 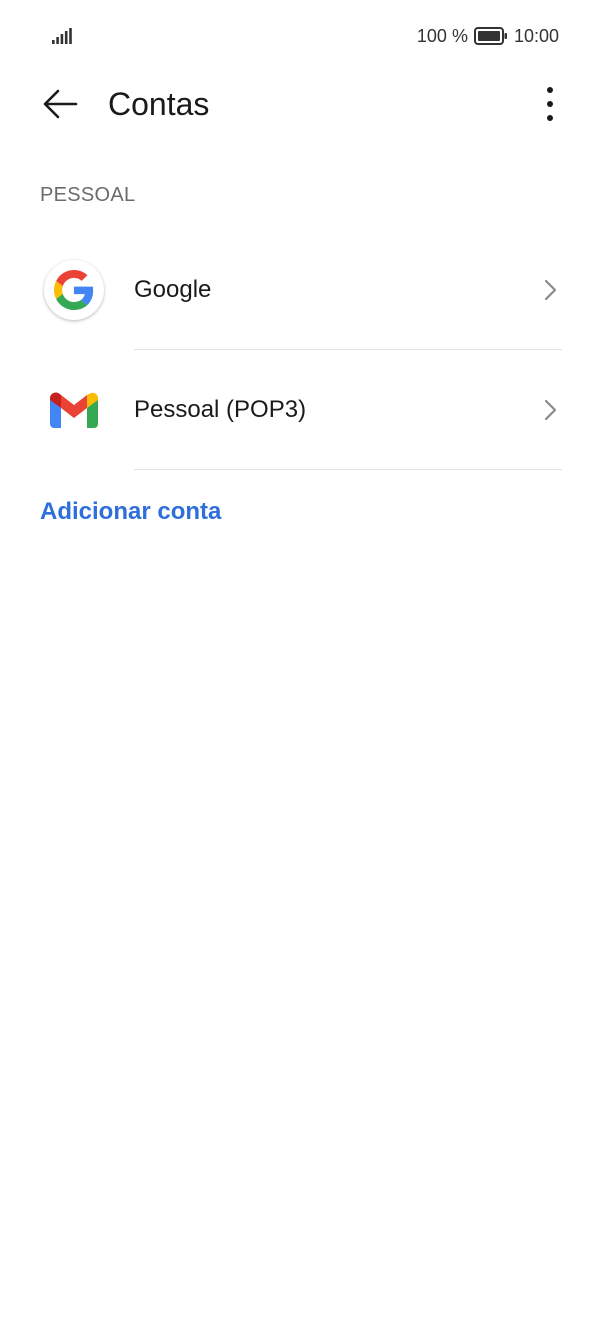 I want to click on signal-bars-icon, so click(x=62, y=36).